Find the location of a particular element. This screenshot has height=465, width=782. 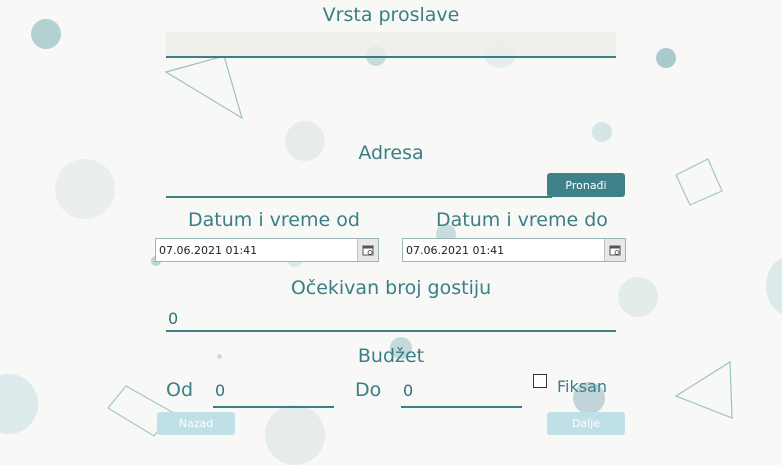

date-from-picker: 07.06.2021 01:41 is located at coordinates (267, 250).